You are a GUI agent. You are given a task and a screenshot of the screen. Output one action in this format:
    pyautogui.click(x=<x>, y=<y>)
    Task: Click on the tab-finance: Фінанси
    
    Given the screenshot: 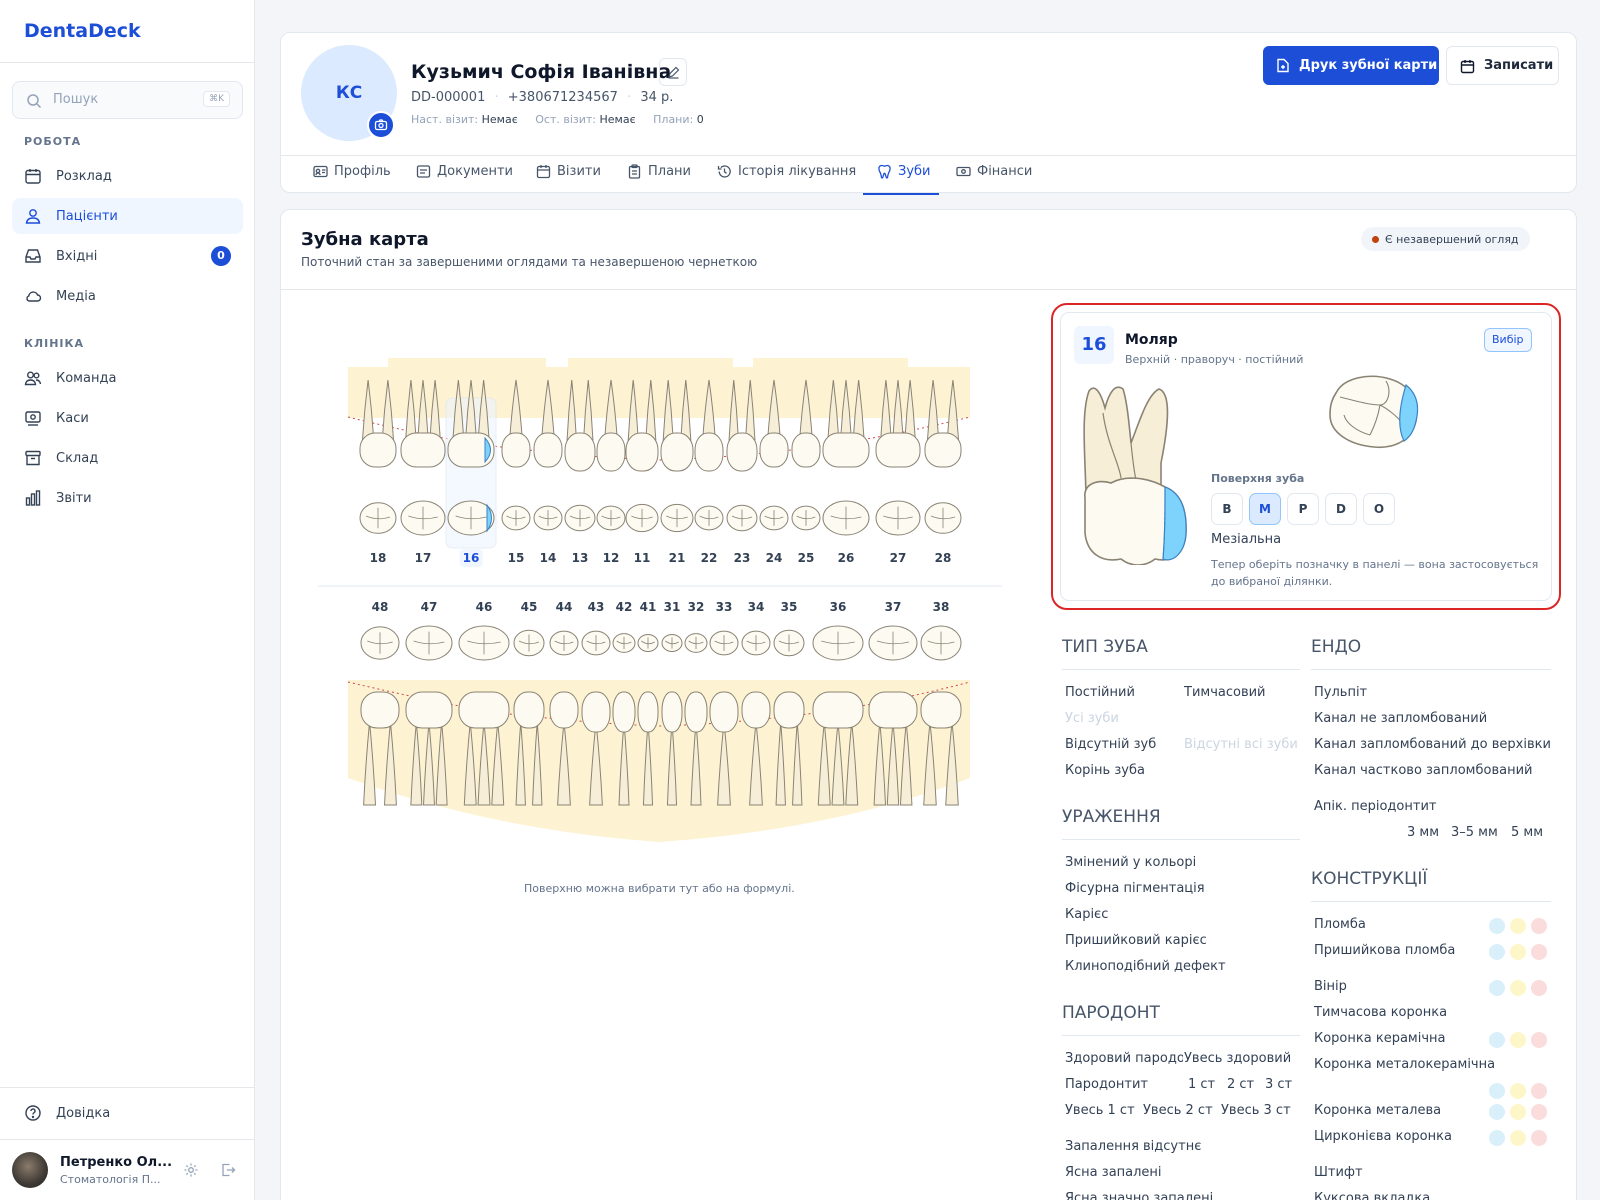 What is the action you would take?
    pyautogui.click(x=994, y=171)
    